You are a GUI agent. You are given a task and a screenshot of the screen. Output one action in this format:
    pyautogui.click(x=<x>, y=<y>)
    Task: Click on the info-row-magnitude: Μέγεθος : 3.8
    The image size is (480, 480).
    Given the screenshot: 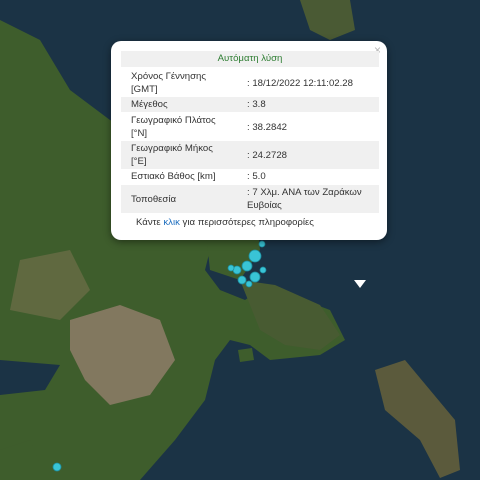 What is the action you would take?
    pyautogui.click(x=250, y=104)
    